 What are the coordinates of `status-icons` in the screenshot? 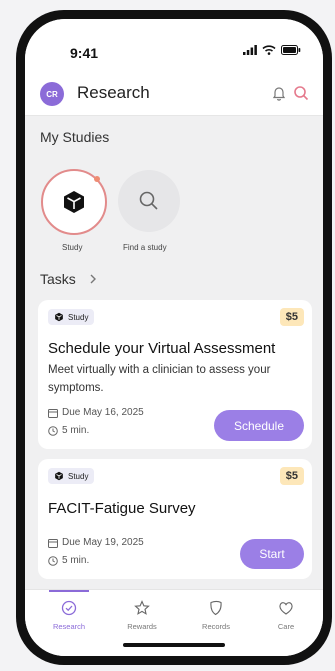 It's located at (272, 50).